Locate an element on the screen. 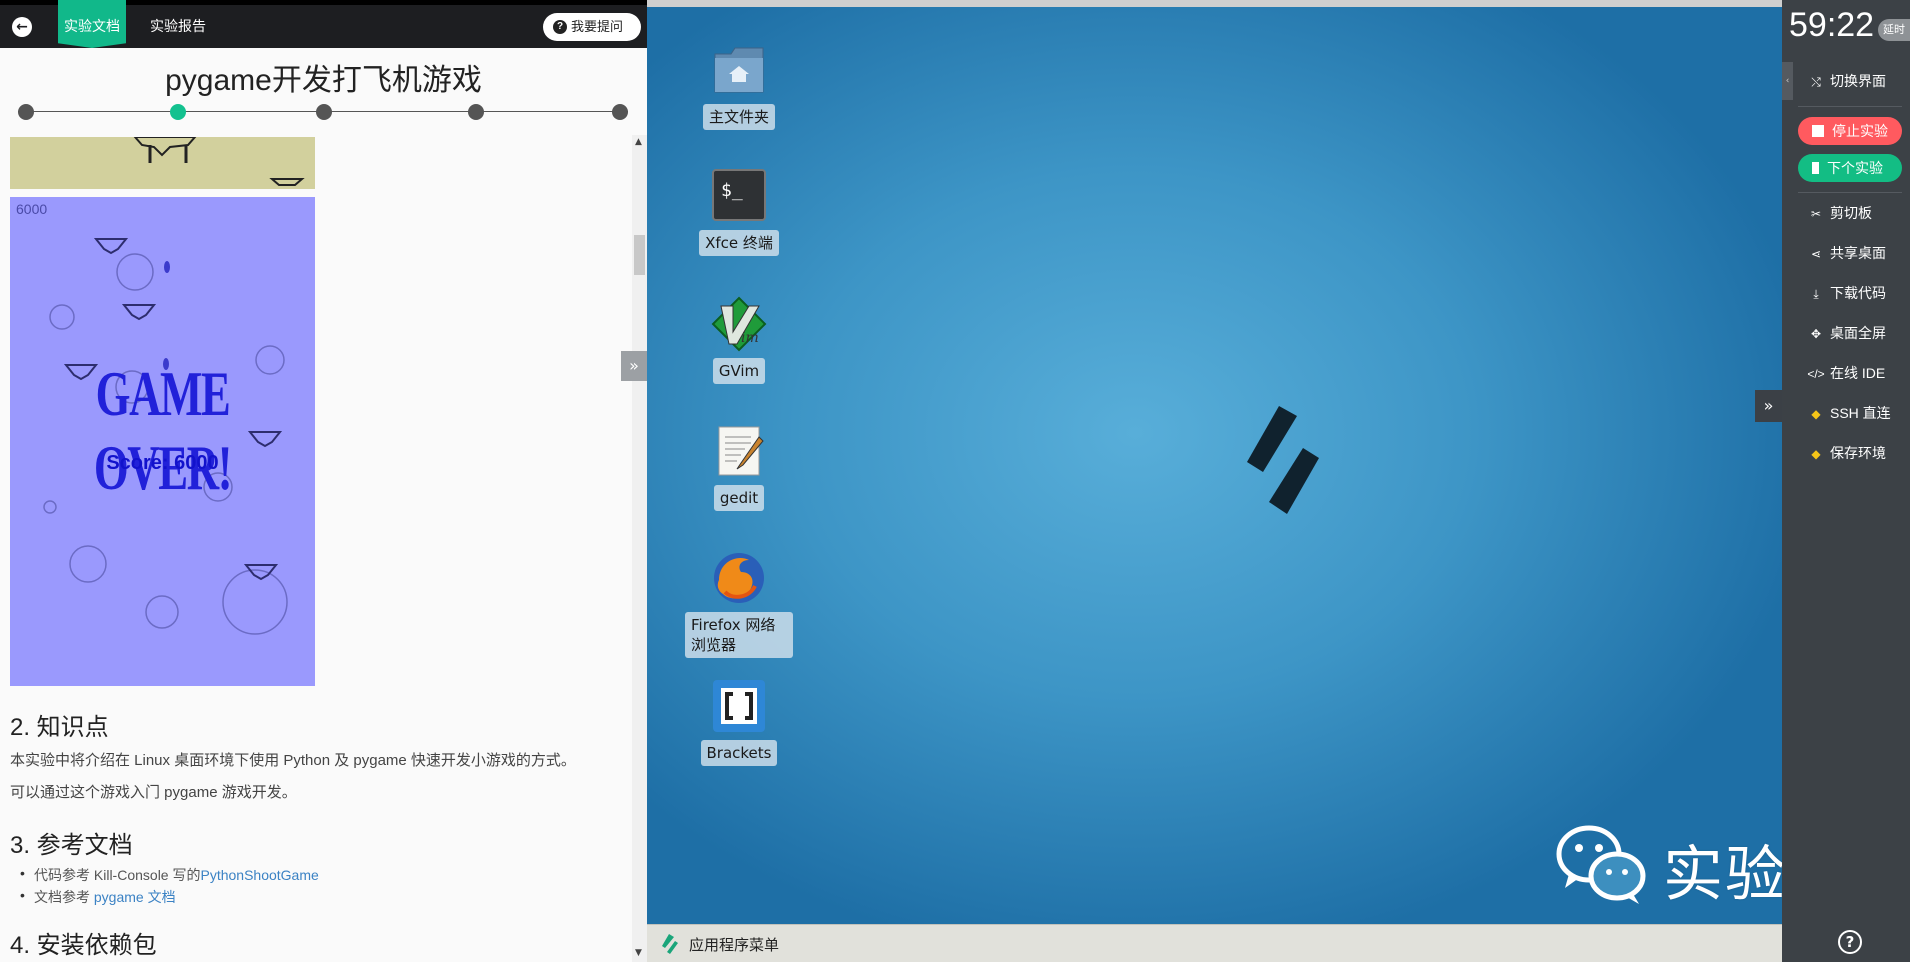 The image size is (1910, 962). sidebar-item-share-desktop: ⋖ 共享桌面 is located at coordinates (1858, 253).